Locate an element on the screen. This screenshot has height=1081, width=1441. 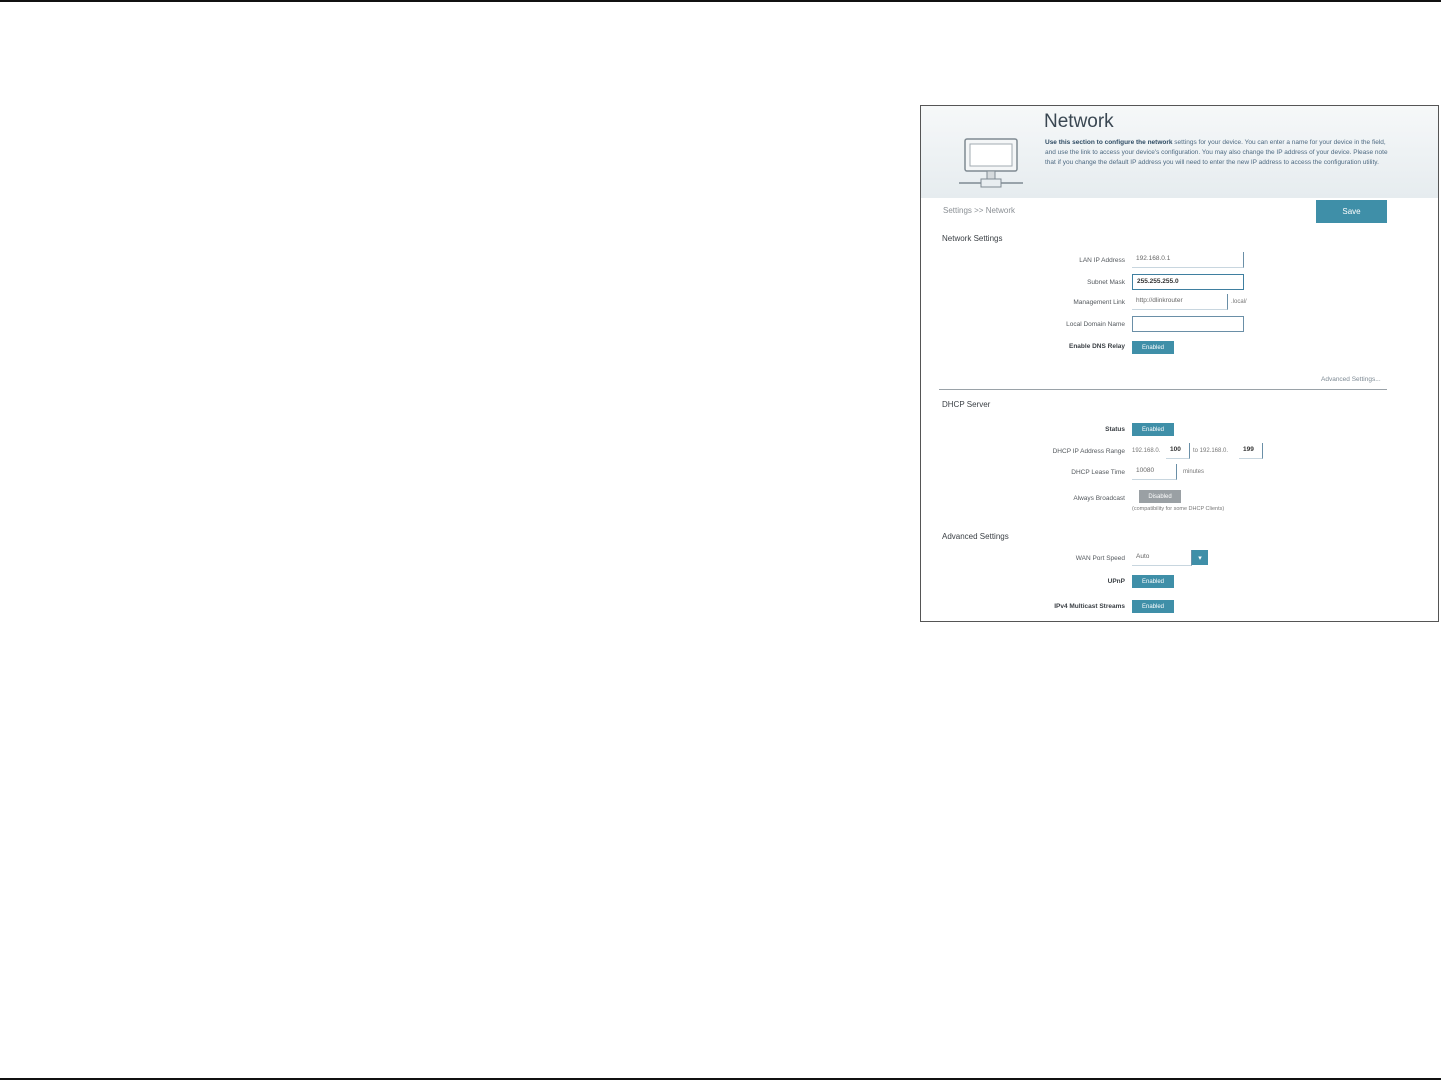
lease-time-unit: minutes is located at coordinates (1194, 472).